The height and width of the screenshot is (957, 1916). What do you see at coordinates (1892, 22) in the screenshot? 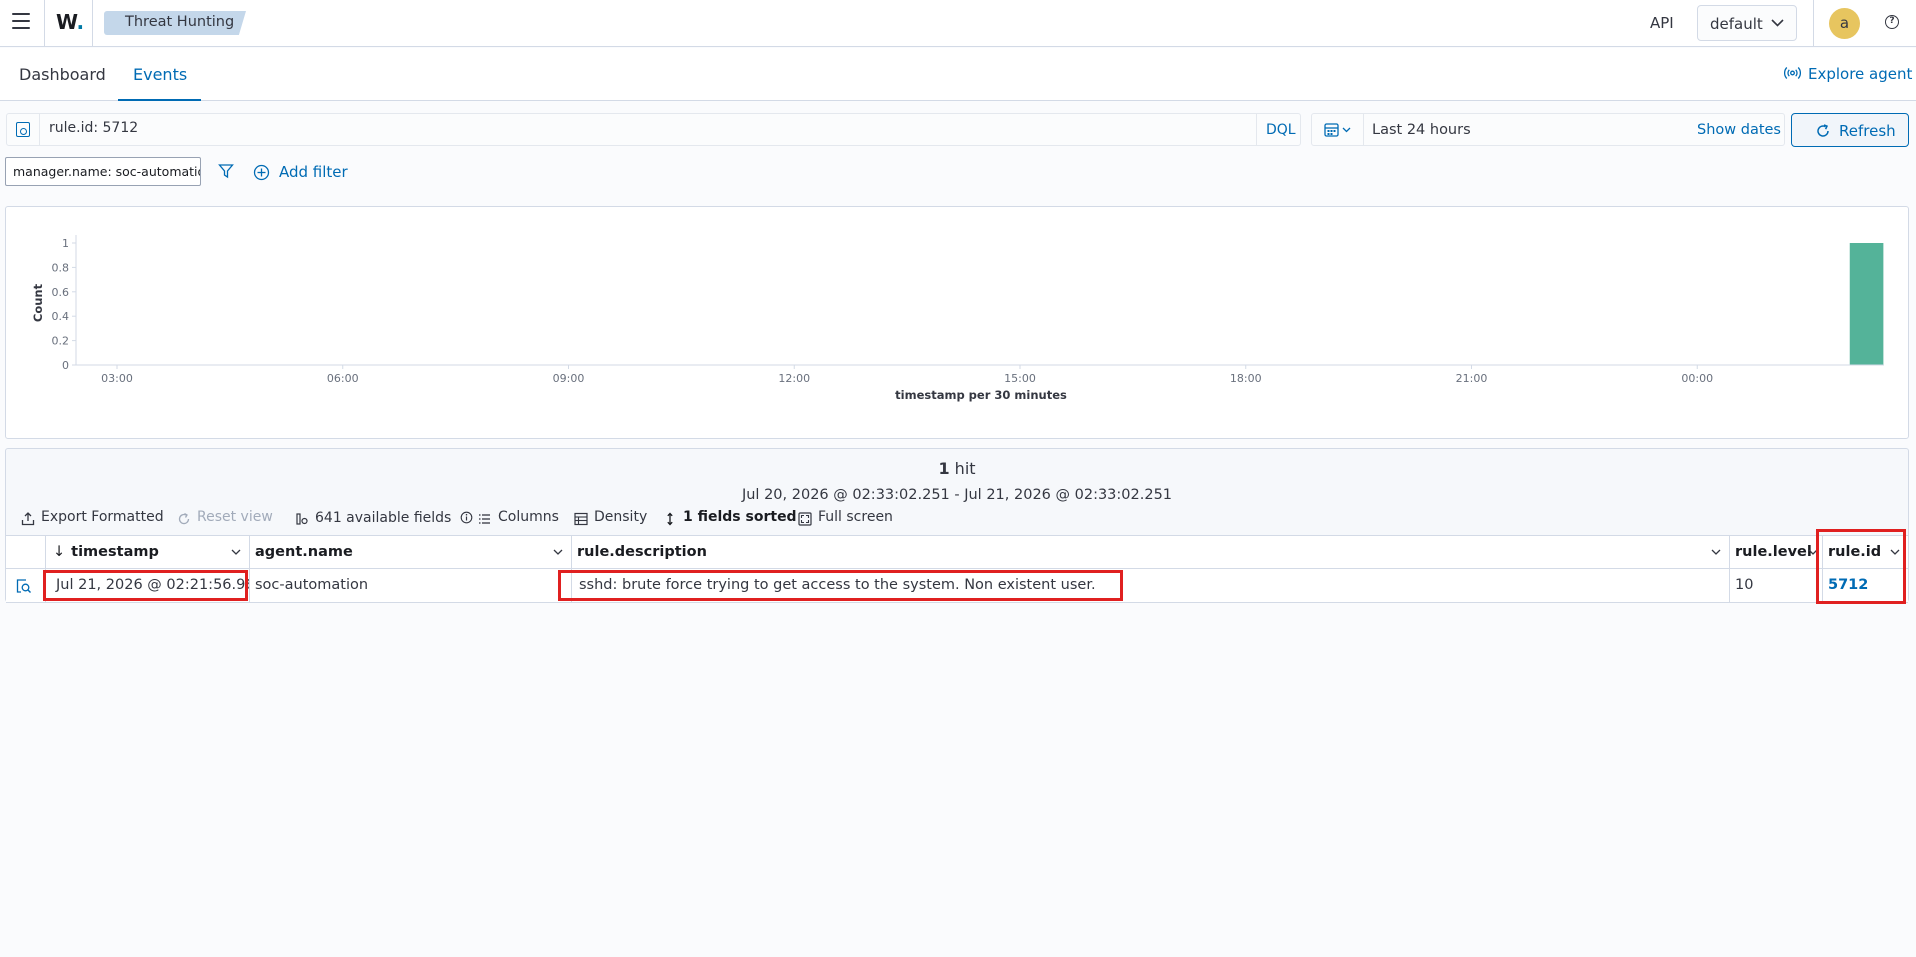
I see `help-icon: ?` at bounding box center [1892, 22].